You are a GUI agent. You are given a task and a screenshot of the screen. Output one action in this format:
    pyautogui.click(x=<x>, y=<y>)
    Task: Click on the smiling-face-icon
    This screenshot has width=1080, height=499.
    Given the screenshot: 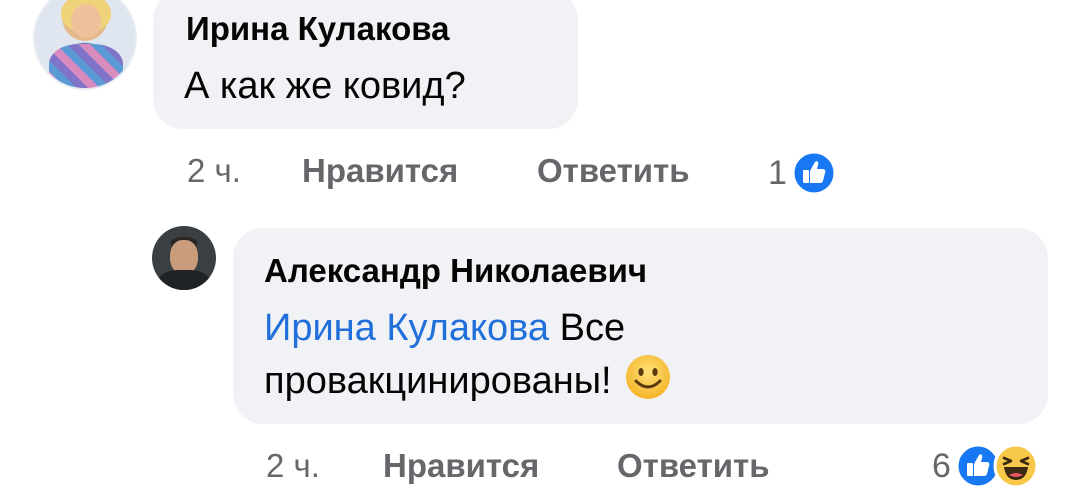 What is the action you would take?
    pyautogui.click(x=647, y=377)
    